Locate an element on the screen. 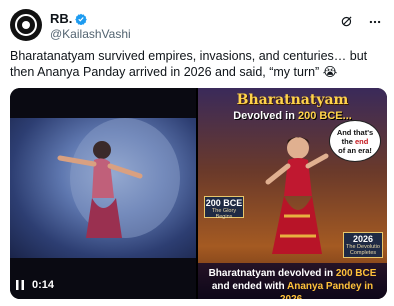 The width and height of the screenshot is (394, 306). author-names: RB. @KailashVashi is located at coordinates (90, 26).